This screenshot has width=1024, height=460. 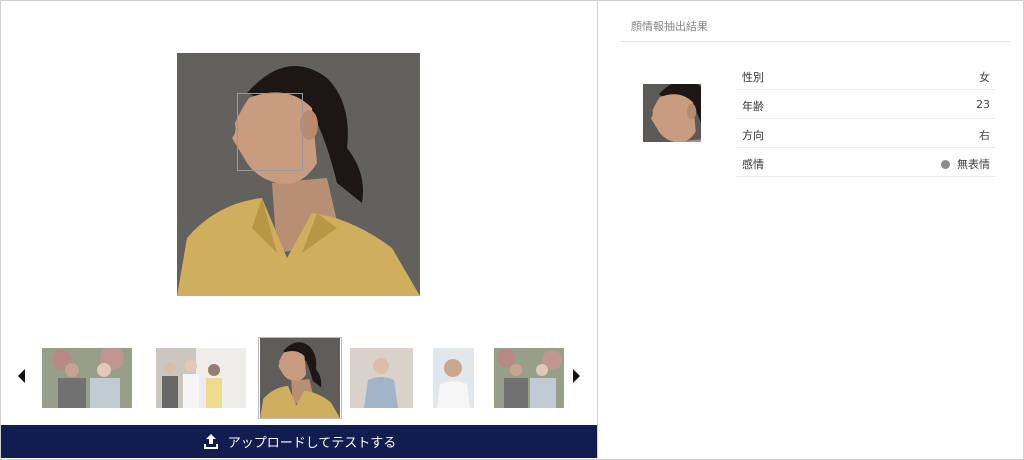 What do you see at coordinates (21, 376) in the screenshot?
I see `triangle-left-icon` at bounding box center [21, 376].